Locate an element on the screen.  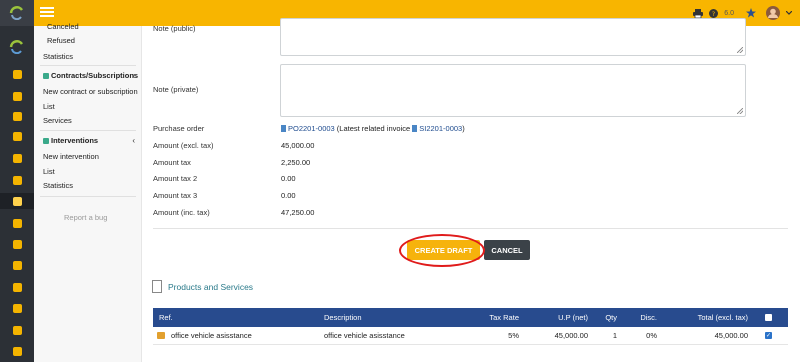
product-description: office vehicle asisstance is located at coordinates (364, 335).